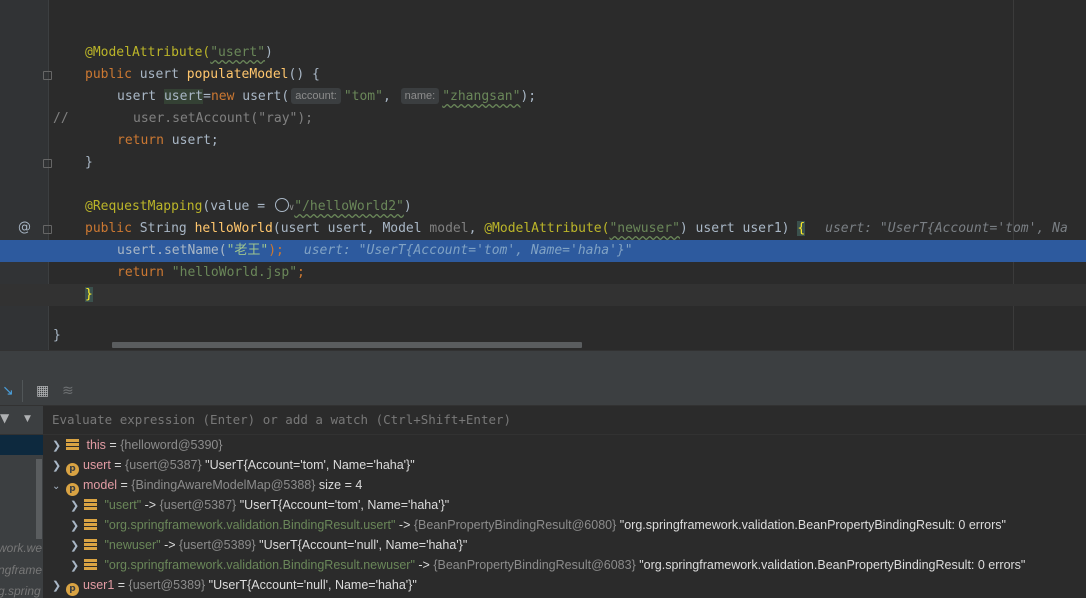 This screenshot has width=1086, height=598. Describe the element at coordinates (234, 272) in the screenshot. I see `string-literal: "helloWorld.jsp"` at that location.